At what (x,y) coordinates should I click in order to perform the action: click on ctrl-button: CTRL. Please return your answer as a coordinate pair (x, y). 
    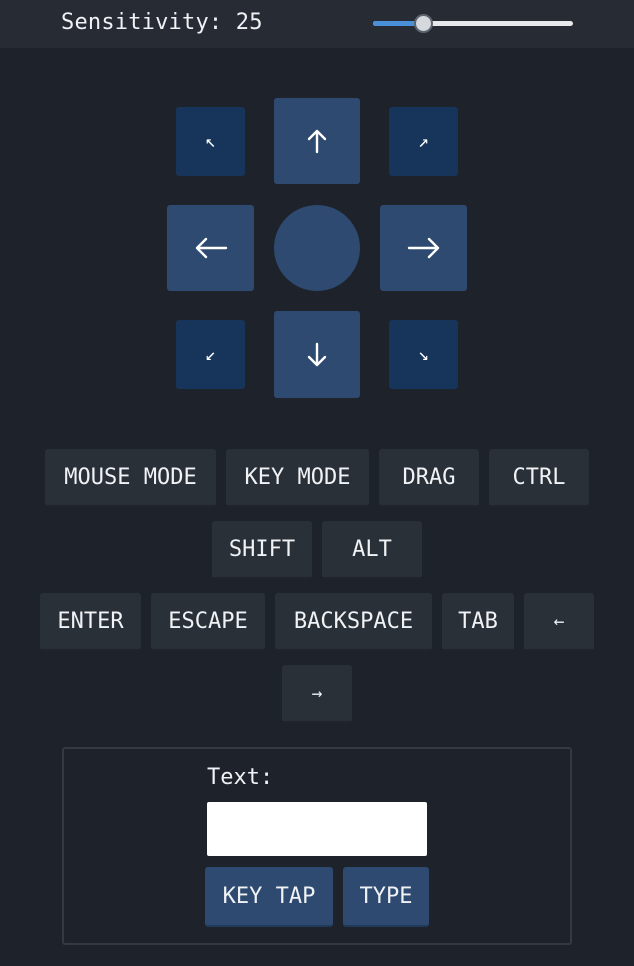
    Looking at the image, I should click on (539, 478).